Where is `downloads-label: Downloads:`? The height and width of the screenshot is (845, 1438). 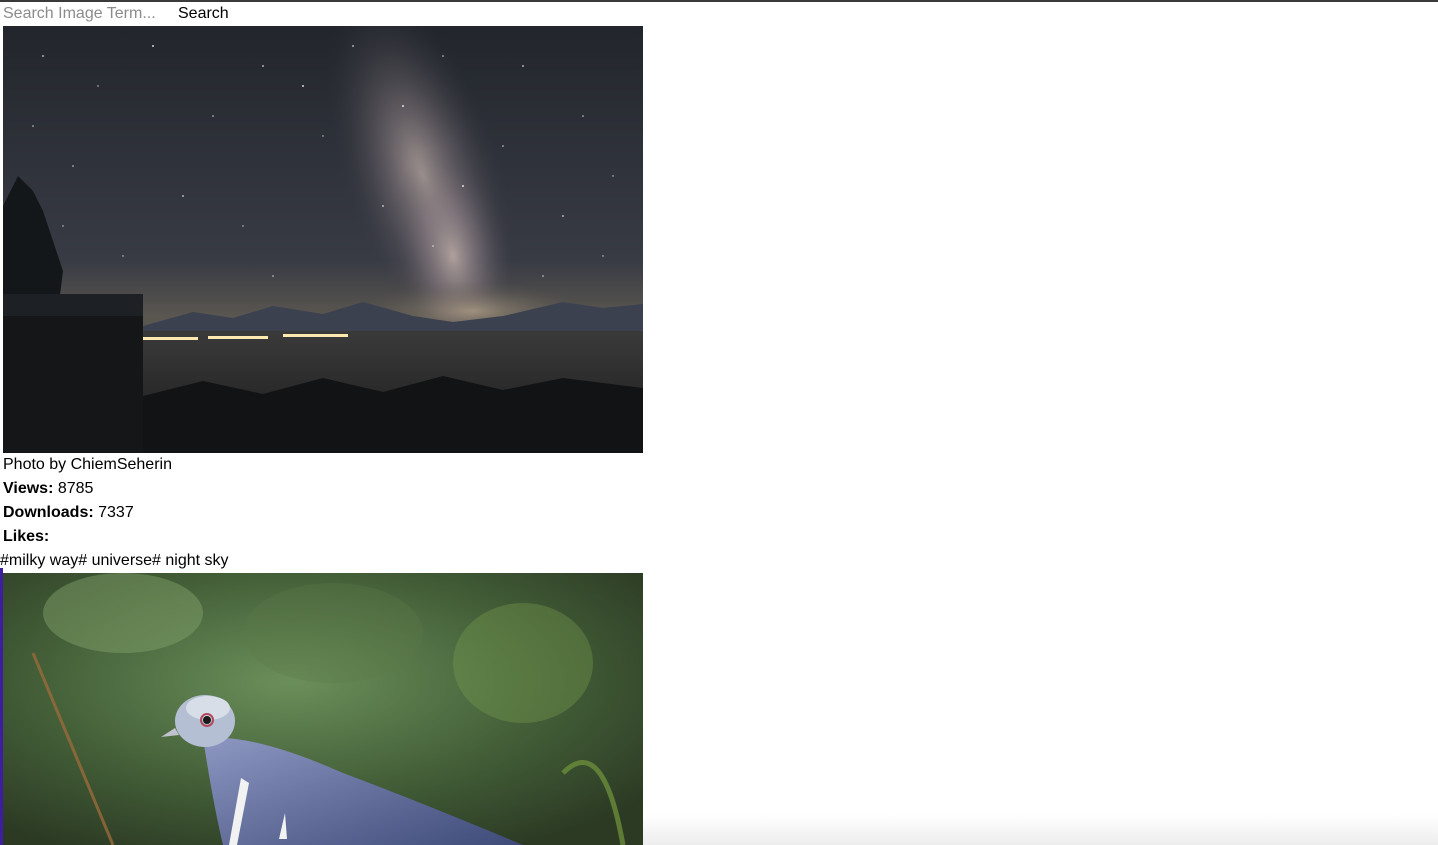
downloads-label: Downloads: is located at coordinates (48, 512).